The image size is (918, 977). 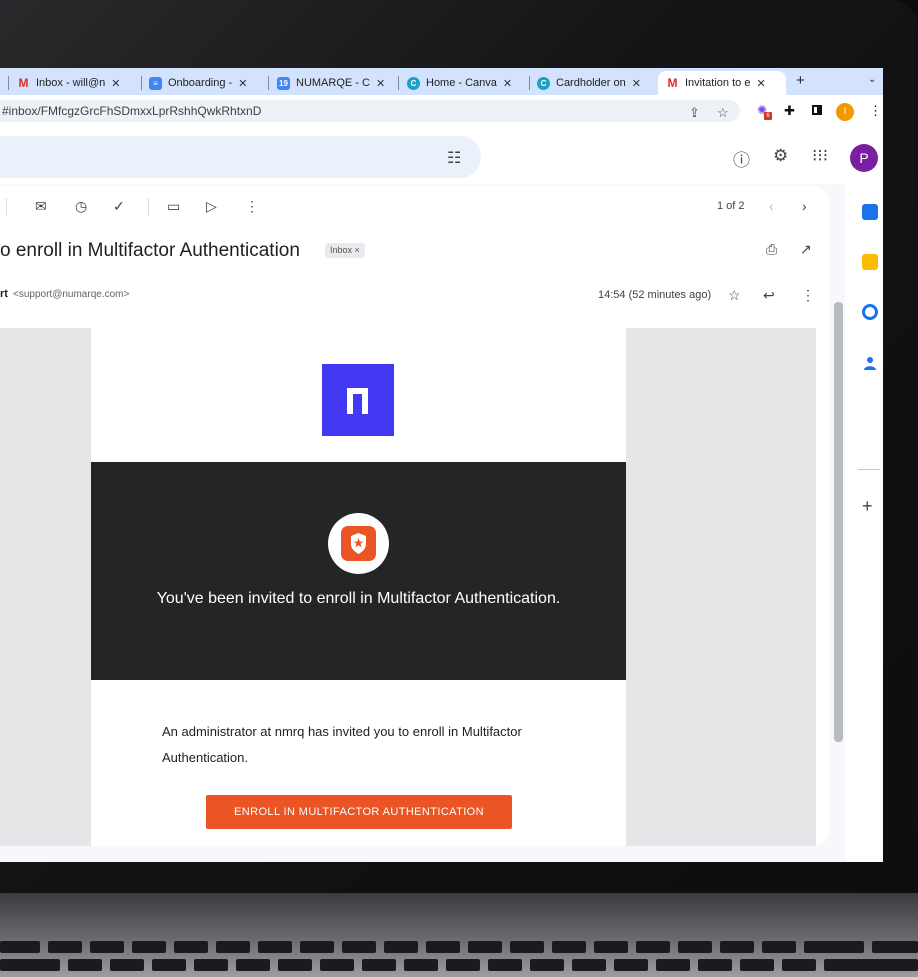 I want to click on message-more-icon: ⋮, so click(x=808, y=295).